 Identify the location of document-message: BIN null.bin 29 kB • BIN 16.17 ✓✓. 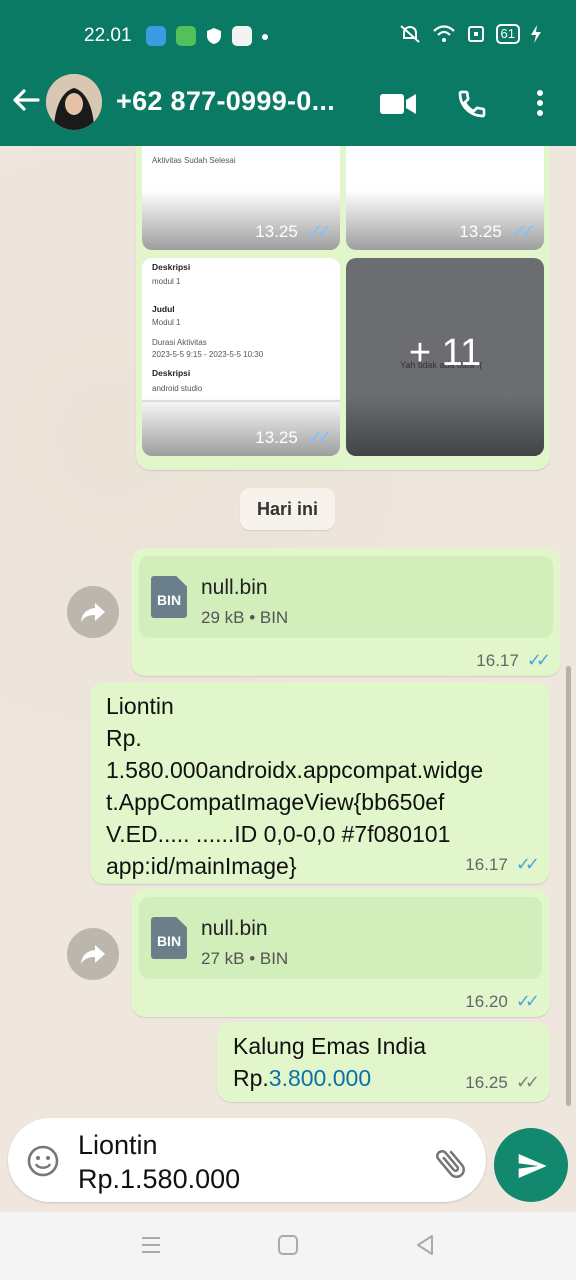
(346, 612).